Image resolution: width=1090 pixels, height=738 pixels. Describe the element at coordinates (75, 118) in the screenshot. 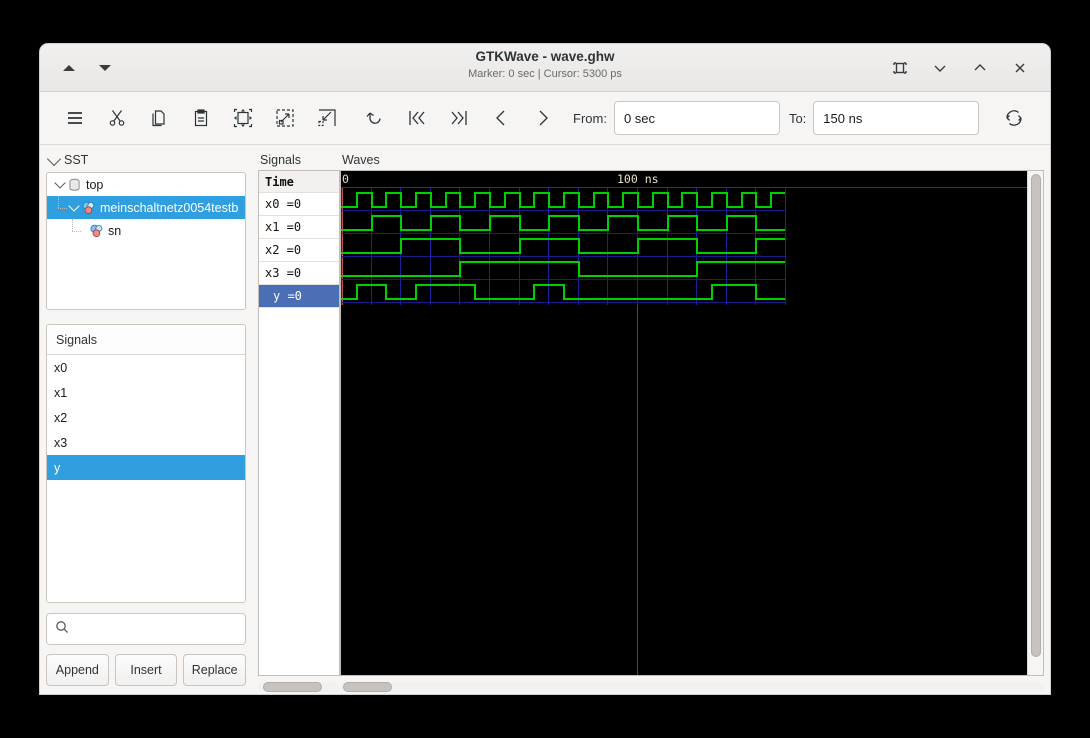

I see `menu-icon` at that location.